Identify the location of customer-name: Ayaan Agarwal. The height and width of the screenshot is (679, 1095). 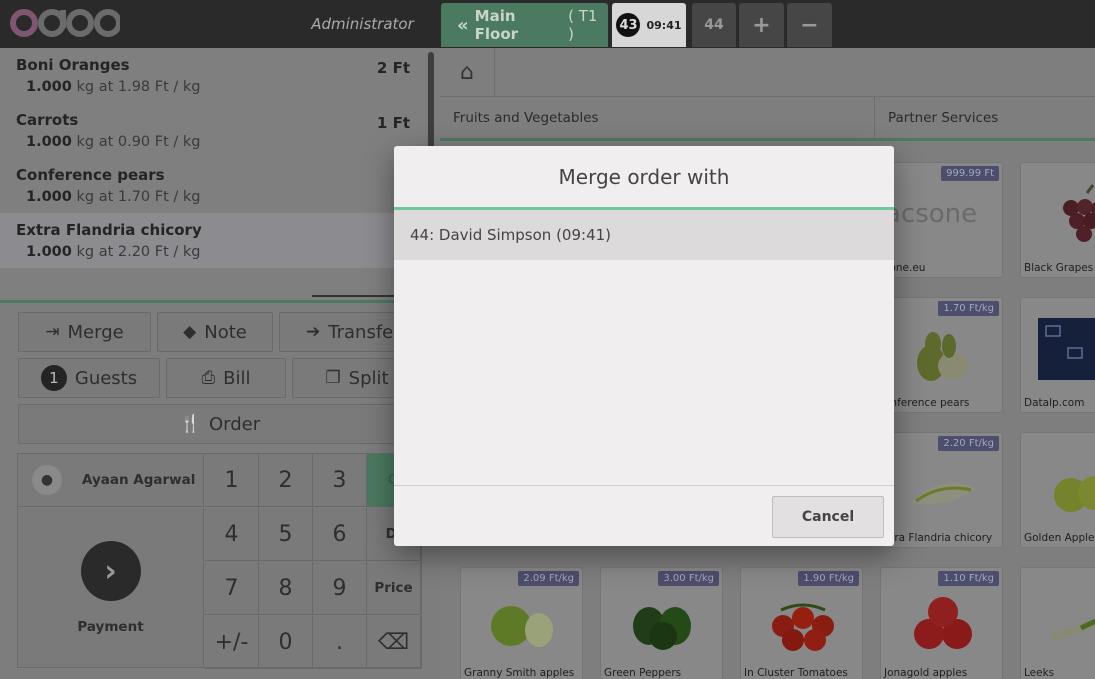
(139, 480).